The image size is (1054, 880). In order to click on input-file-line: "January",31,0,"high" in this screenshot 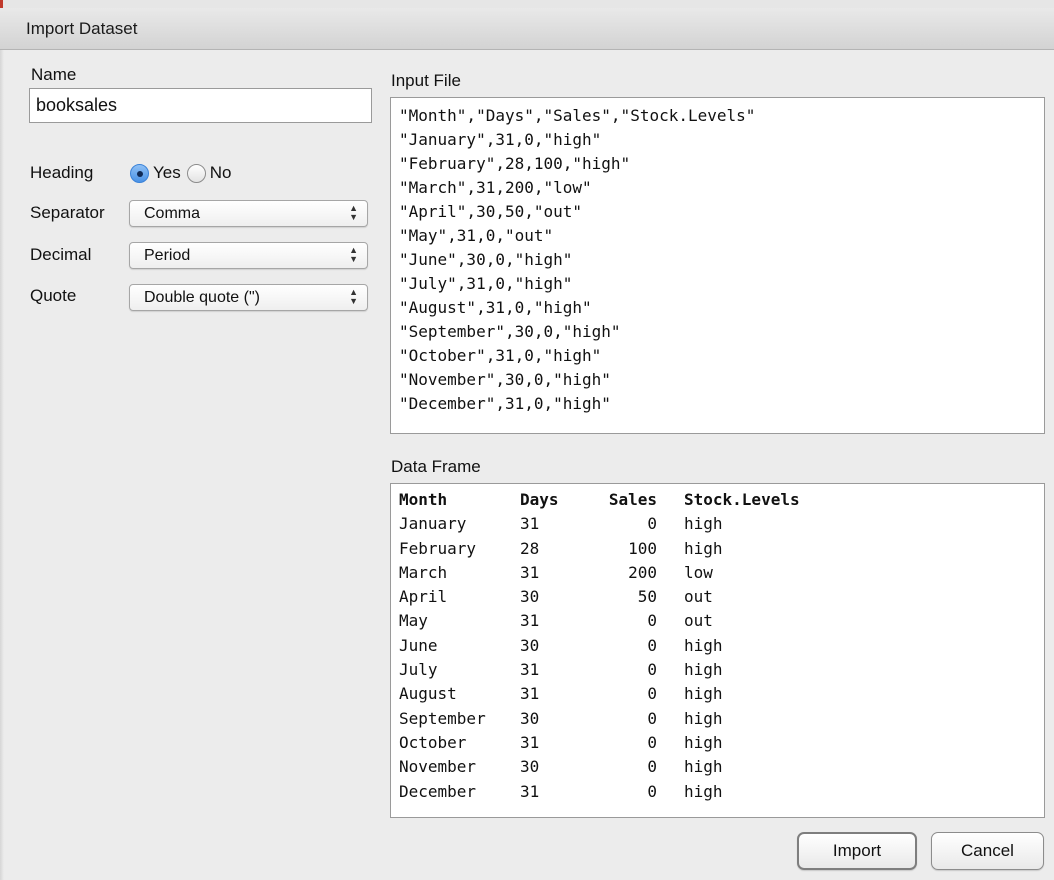, I will do `click(500, 139)`.